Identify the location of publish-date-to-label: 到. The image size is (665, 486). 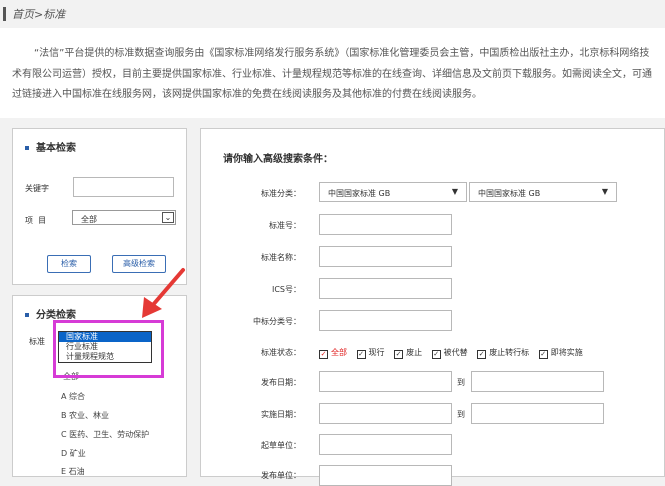
(461, 382).